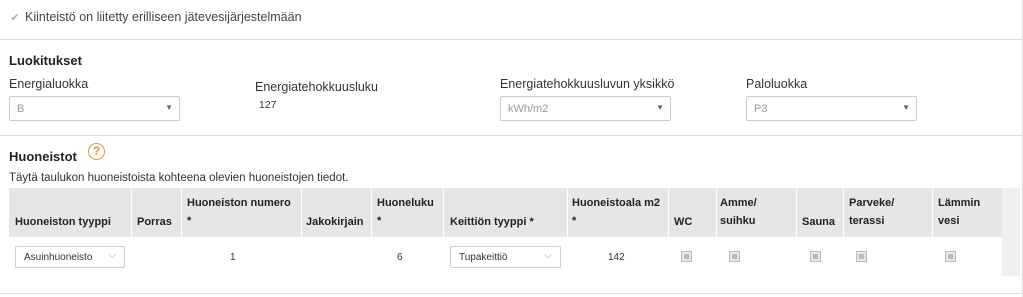  Describe the element at coordinates (738, 203) in the screenshot. I see `column-header-bath-line1: Amme/` at that location.